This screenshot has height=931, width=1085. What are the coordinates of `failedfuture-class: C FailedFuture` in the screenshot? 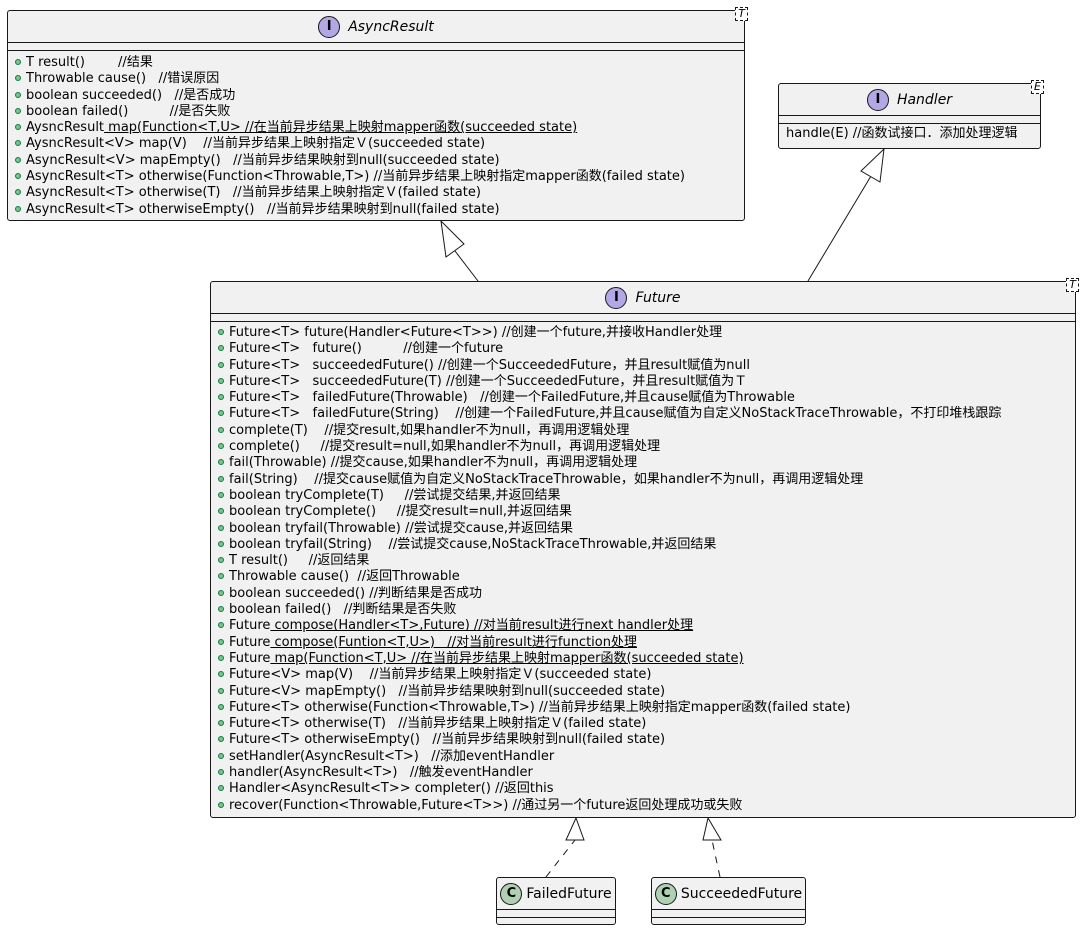 It's located at (556, 901).